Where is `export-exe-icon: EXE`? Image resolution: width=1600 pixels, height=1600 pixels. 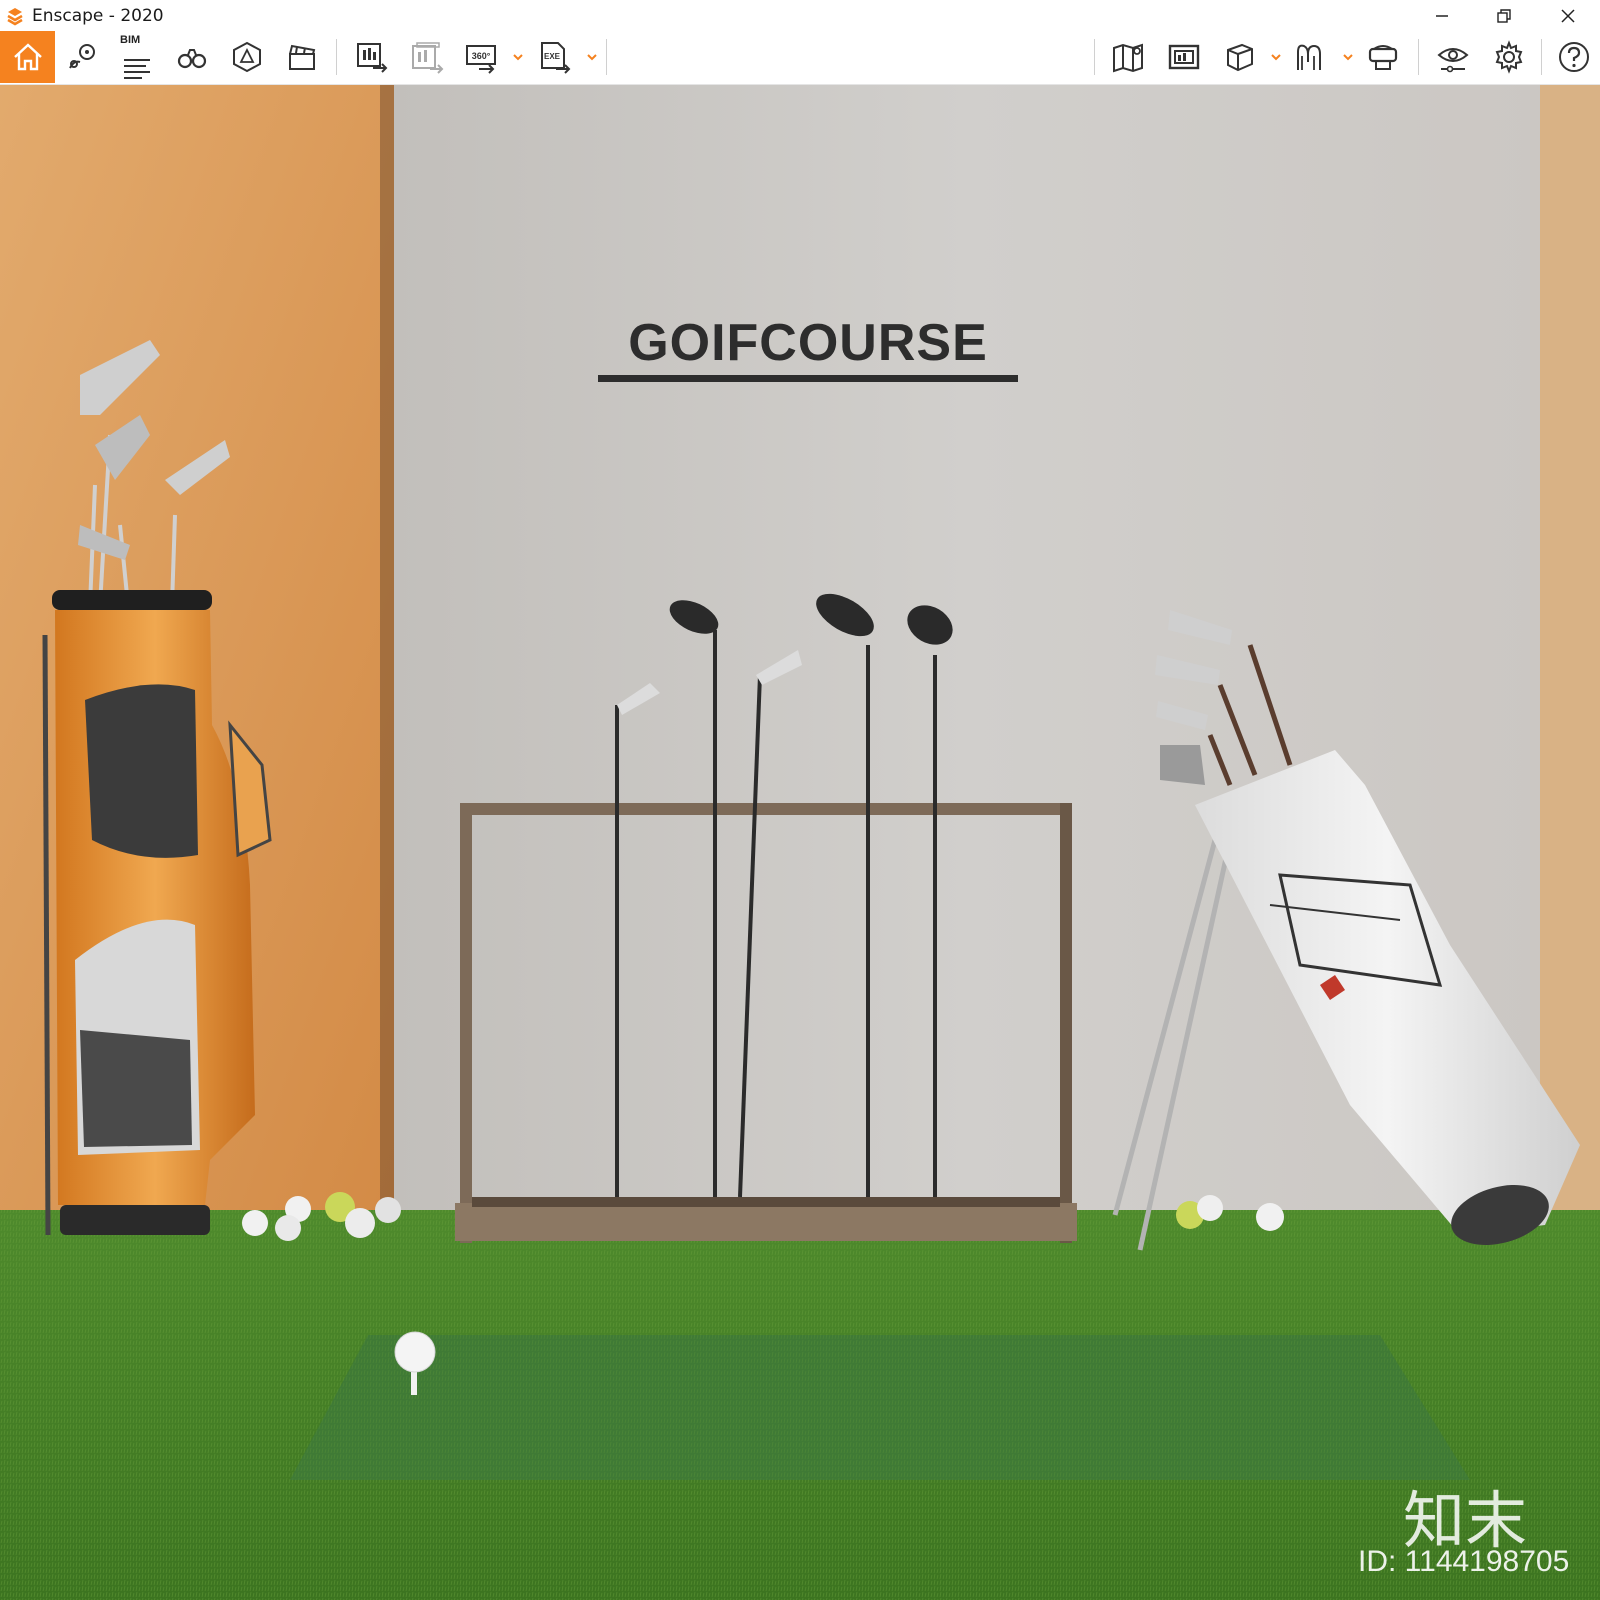 export-exe-icon: EXE is located at coordinates (556, 58).